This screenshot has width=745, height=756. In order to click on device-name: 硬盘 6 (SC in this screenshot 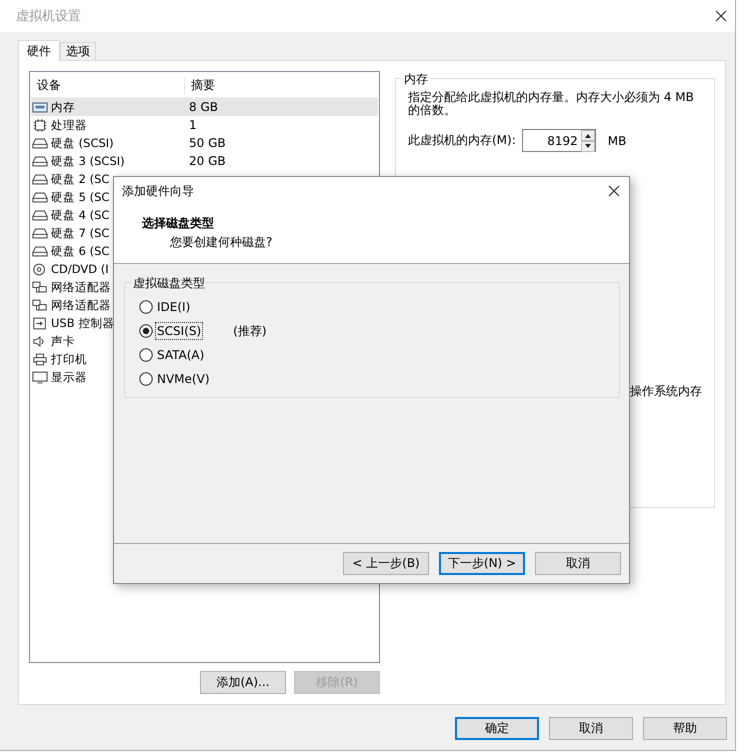, I will do `click(80, 251)`.